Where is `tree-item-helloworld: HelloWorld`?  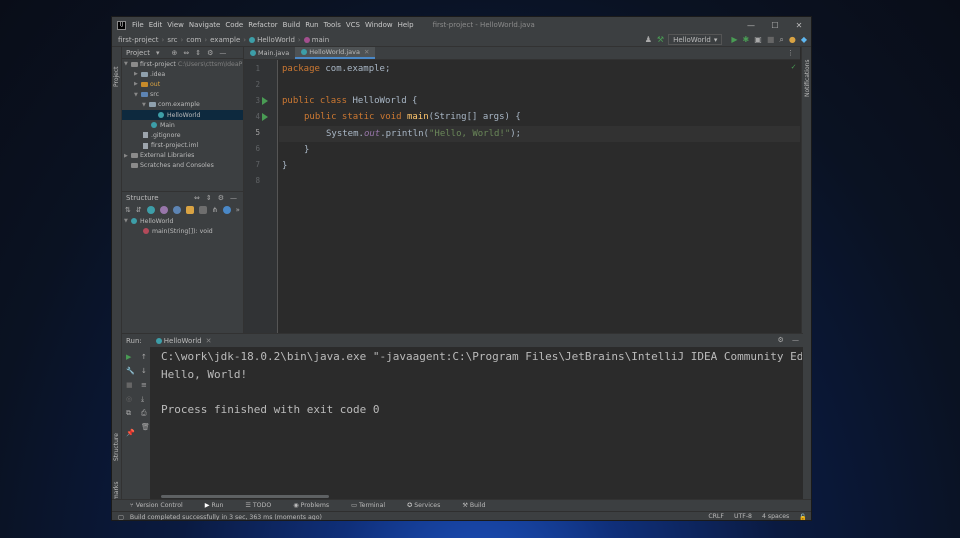
tree-item-helloworld: HelloWorld is located at coordinates (182, 115).